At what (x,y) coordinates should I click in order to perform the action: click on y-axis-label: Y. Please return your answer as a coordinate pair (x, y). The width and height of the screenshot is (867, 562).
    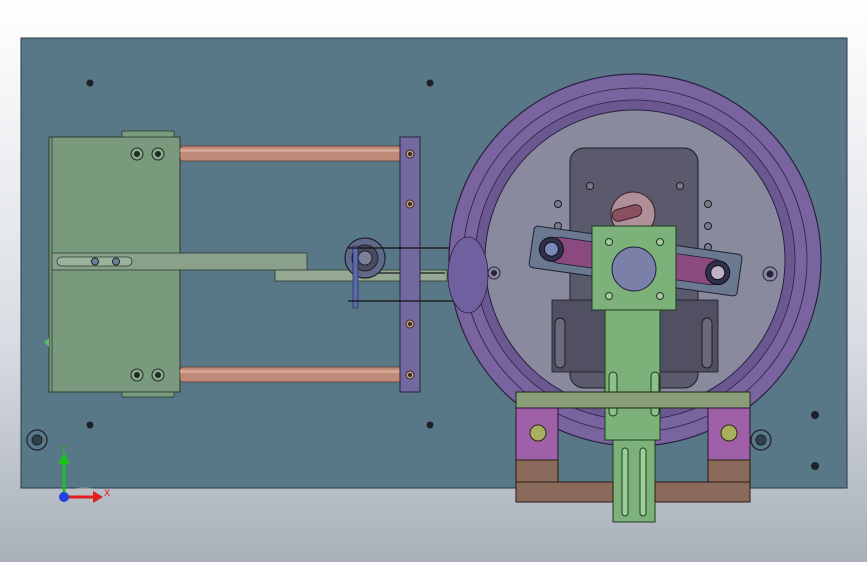
    Looking at the image, I should click on (63, 450).